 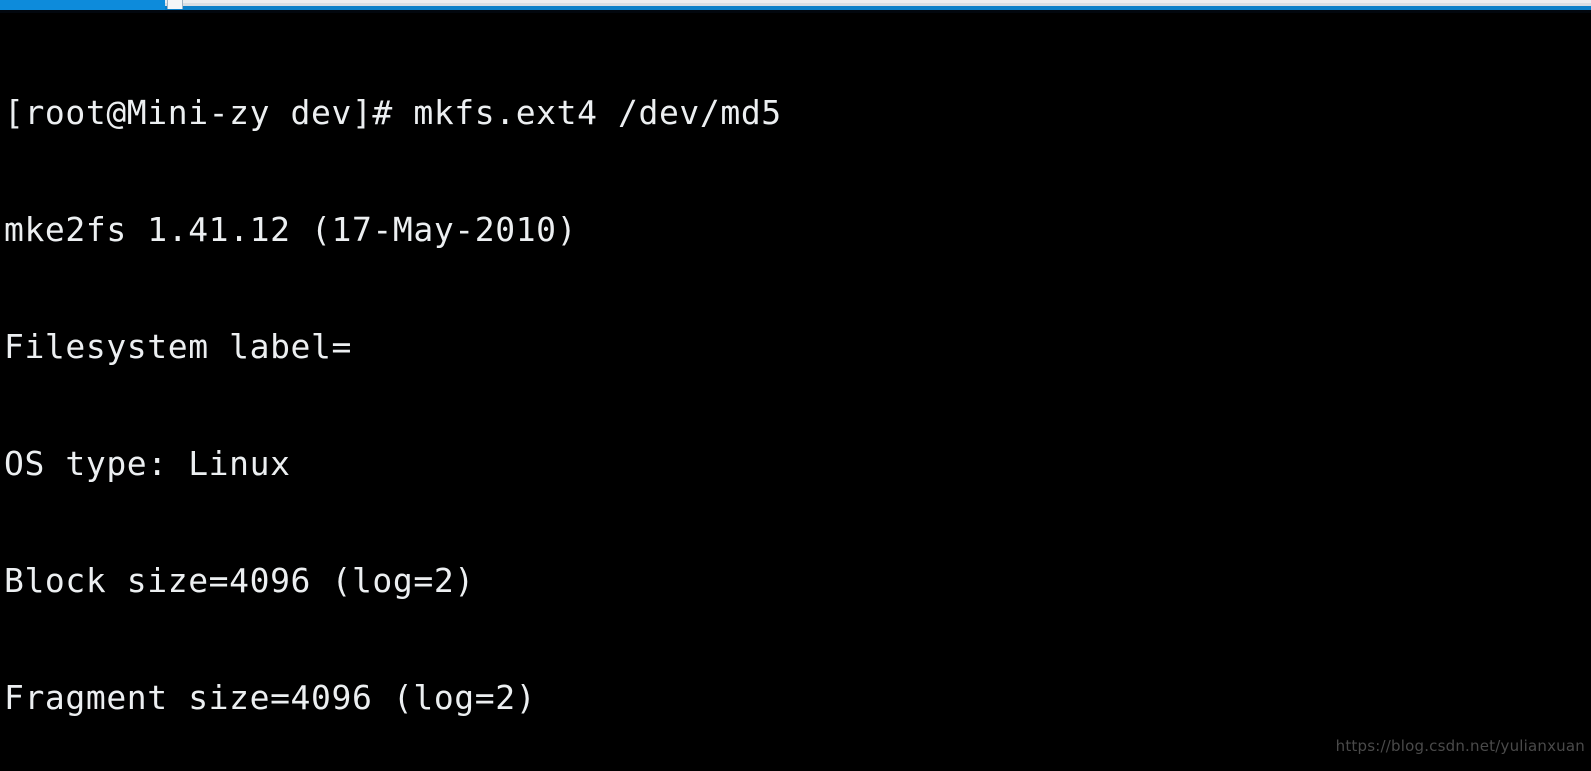 I want to click on terminal-line-version: mke2fs 1.41.12 (17-May-2010), so click(x=291, y=229).